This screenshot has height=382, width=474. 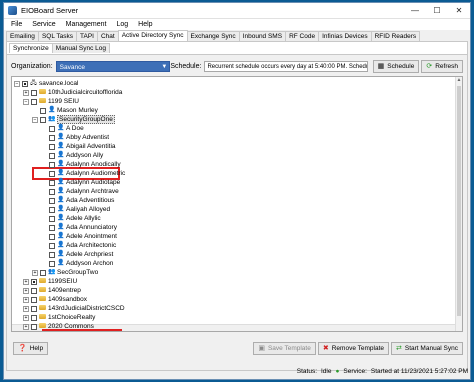 What do you see at coordinates (55, 299) in the screenshot?
I see `tree-row: +1409sandbox` at bounding box center [55, 299].